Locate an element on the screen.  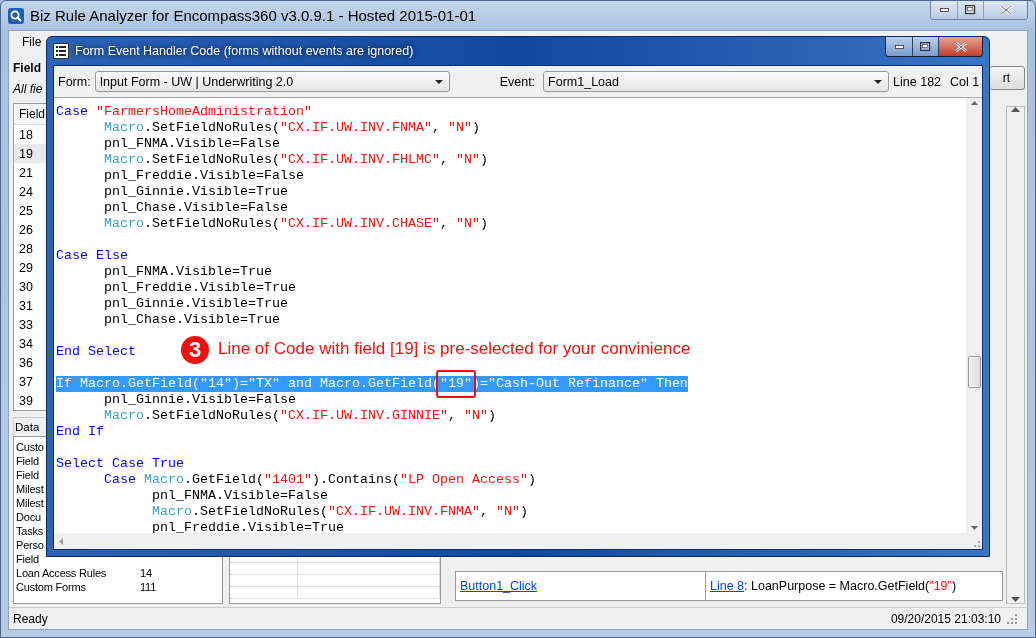
horizontal-scrollbar is located at coordinates (510, 541).